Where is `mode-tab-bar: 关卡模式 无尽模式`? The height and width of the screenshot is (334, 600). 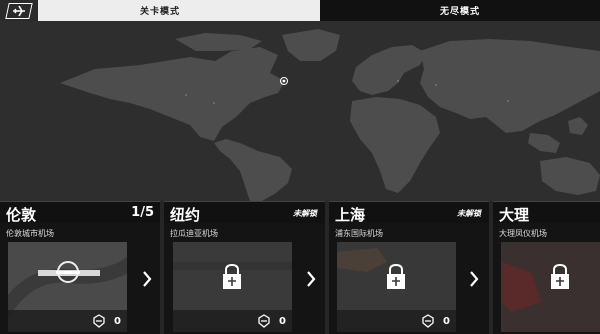 mode-tab-bar: 关卡模式 无尽模式 is located at coordinates (300, 10).